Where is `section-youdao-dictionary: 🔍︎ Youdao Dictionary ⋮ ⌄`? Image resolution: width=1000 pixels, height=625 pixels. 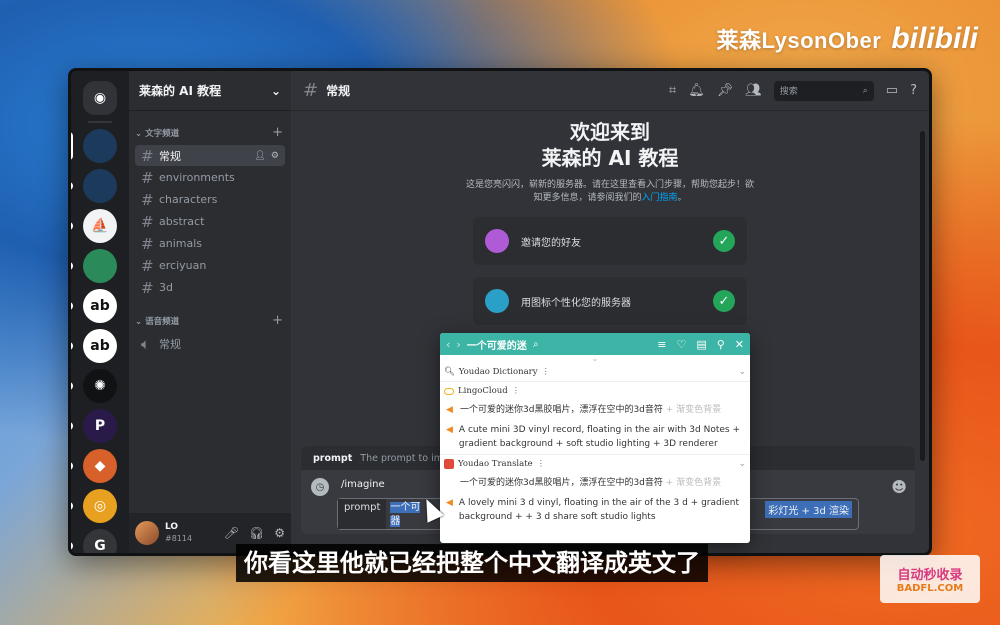
section-youdao-dictionary: 🔍︎ Youdao Dictionary ⋮ ⌄ is located at coordinates (595, 372).